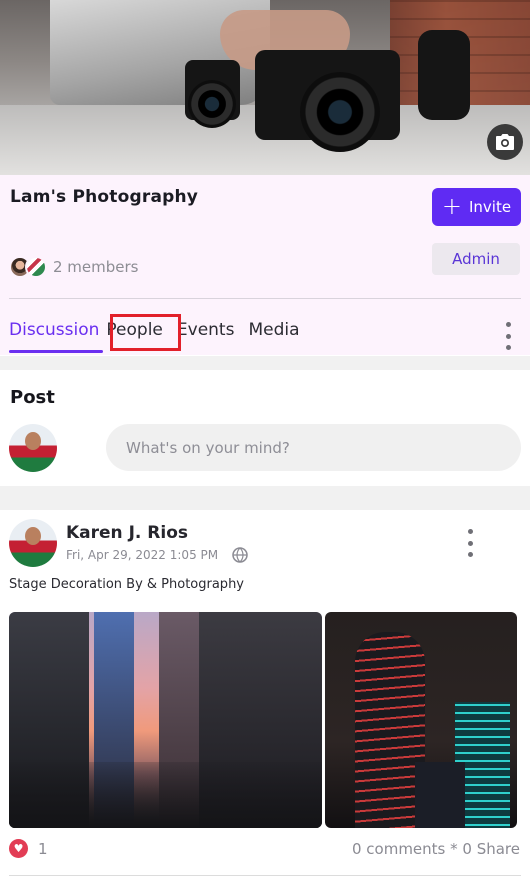  What do you see at coordinates (340, 112) in the screenshot?
I see `cover-camera-lens` at bounding box center [340, 112].